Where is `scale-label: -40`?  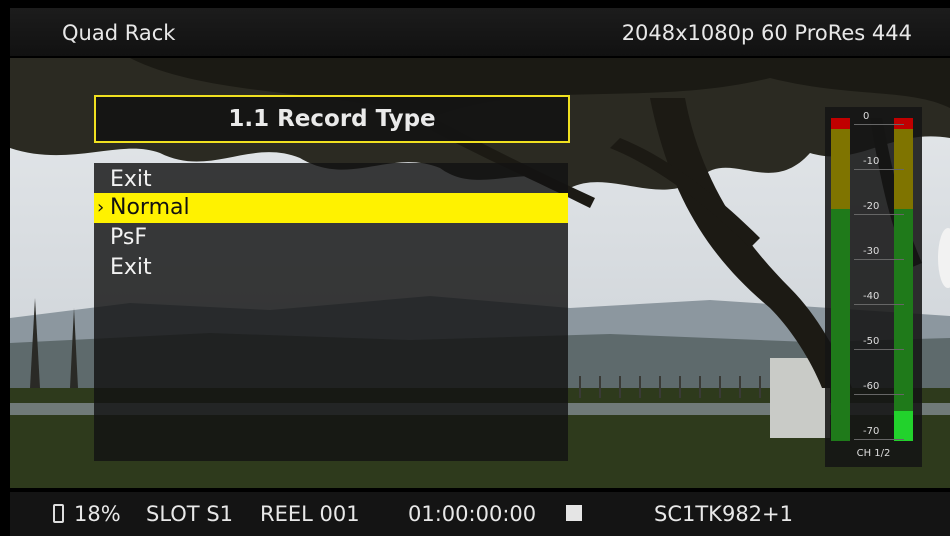
scale-label: -40 is located at coordinates (871, 296).